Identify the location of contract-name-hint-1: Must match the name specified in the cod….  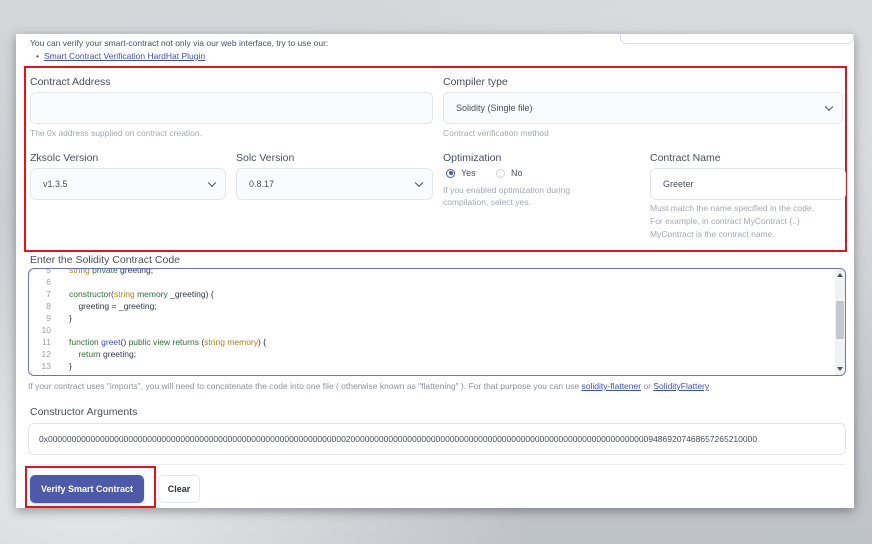
(732, 208).